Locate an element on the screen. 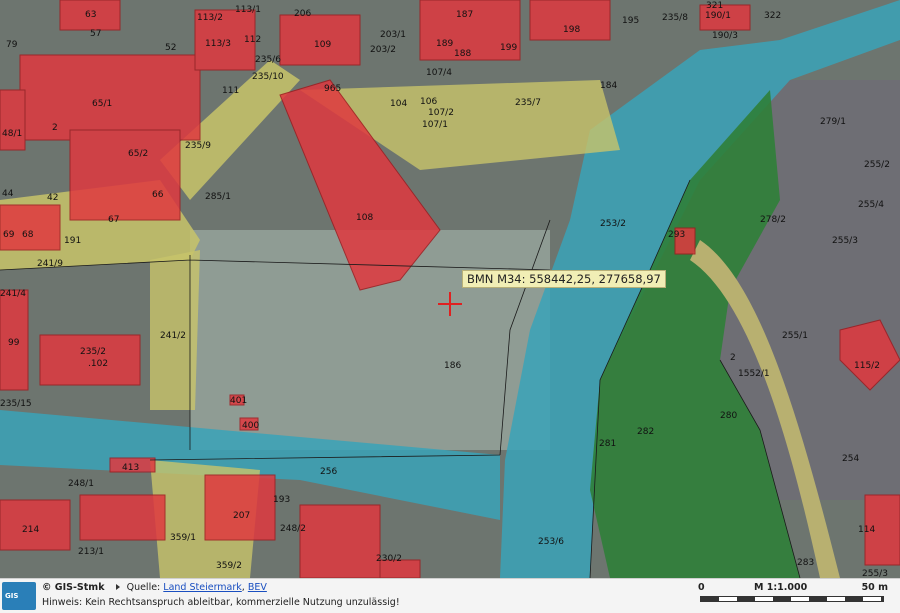 The height and width of the screenshot is (613, 900). parcel-label: 113/2 is located at coordinates (210, 18).